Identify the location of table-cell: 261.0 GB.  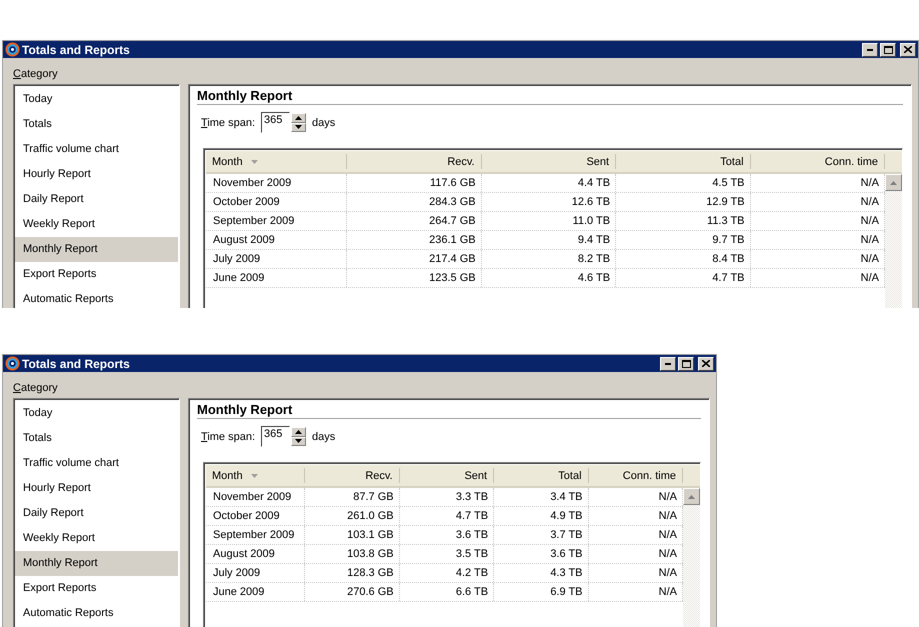
(352, 516).